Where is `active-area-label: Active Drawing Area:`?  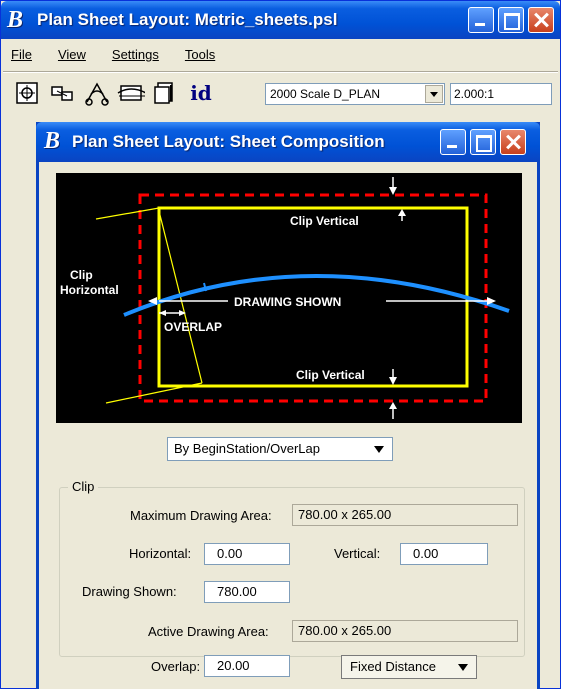
active-area-label: Active Drawing Area: is located at coordinates (208, 631).